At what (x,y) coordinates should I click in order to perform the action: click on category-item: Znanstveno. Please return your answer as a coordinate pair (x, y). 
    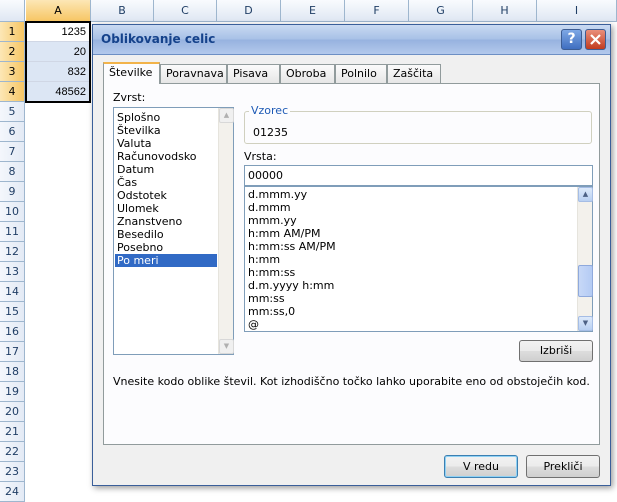
    Looking at the image, I should click on (166, 221).